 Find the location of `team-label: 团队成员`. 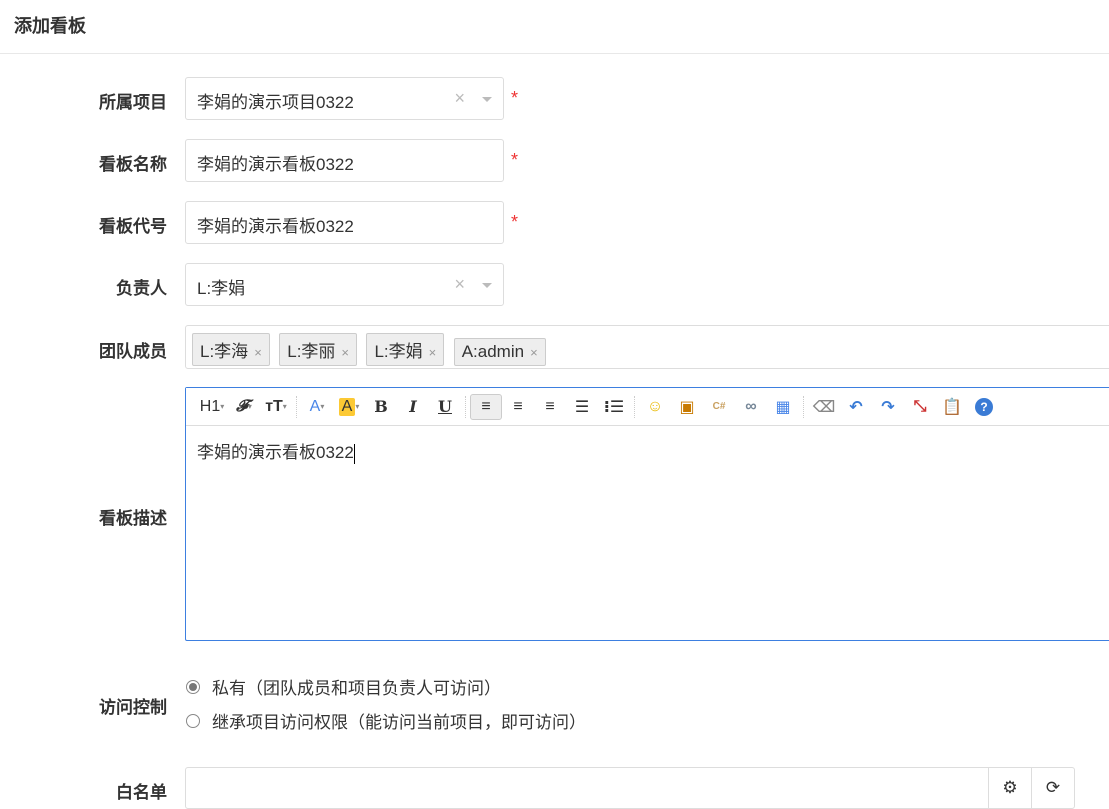

team-label: 团队成员 is located at coordinates (133, 351).